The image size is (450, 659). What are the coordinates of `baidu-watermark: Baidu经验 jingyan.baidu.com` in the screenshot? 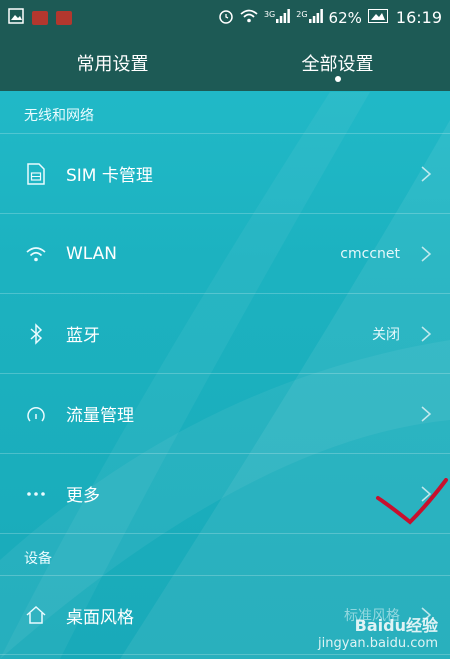 It's located at (378, 631).